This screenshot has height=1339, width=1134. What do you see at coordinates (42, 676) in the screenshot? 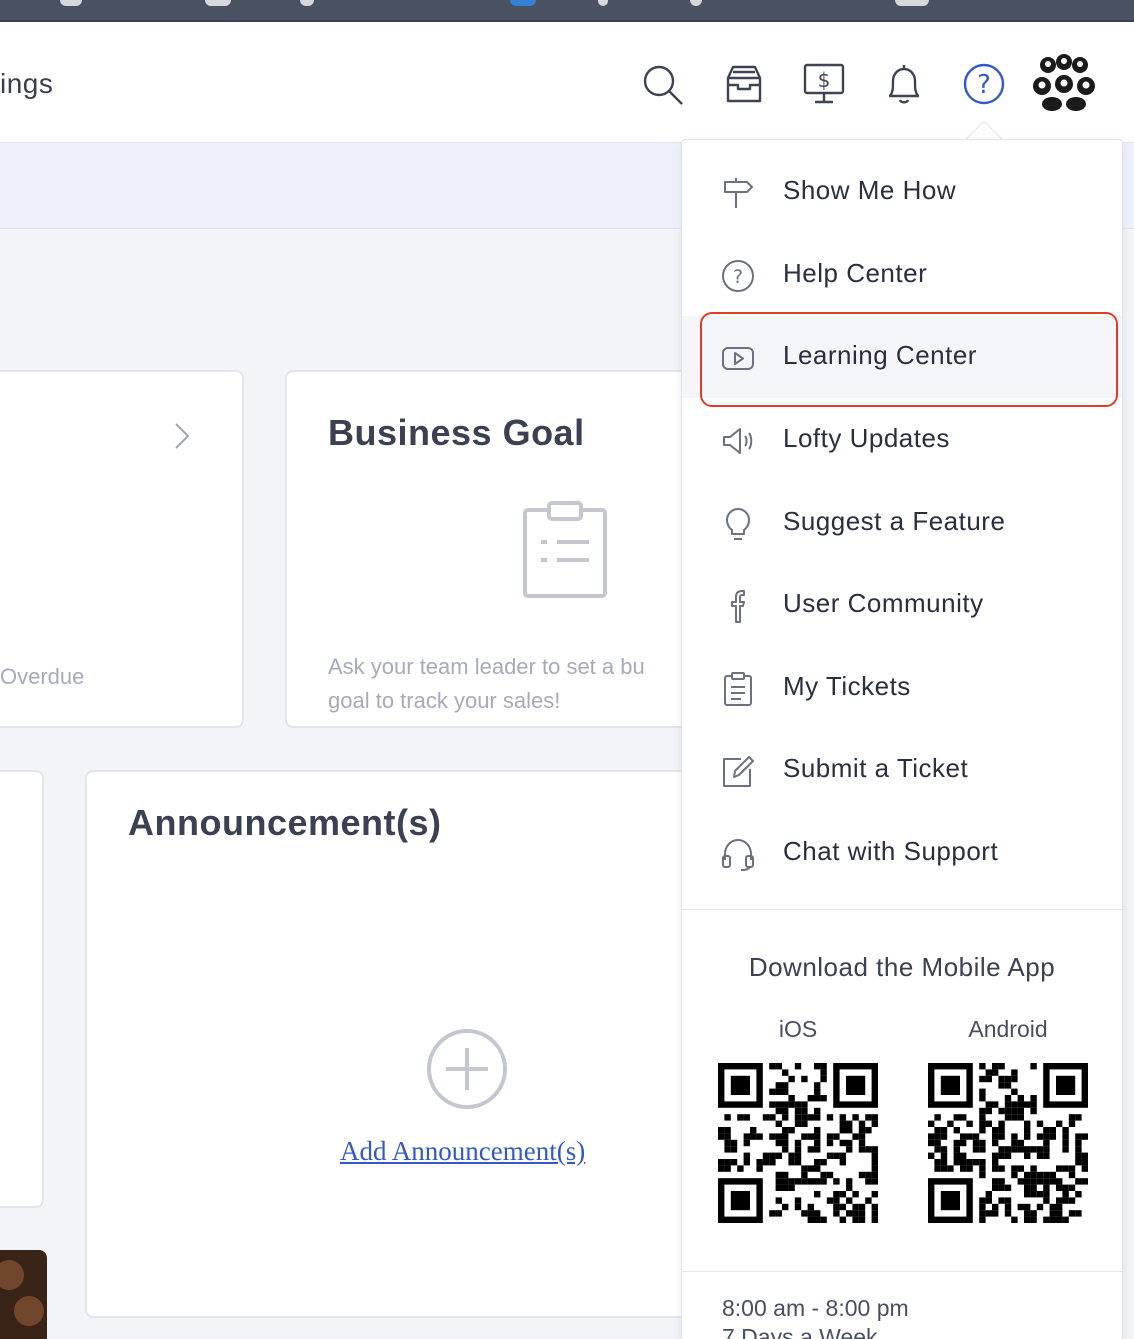
I see `tasks-status-text: Overdue` at bounding box center [42, 676].